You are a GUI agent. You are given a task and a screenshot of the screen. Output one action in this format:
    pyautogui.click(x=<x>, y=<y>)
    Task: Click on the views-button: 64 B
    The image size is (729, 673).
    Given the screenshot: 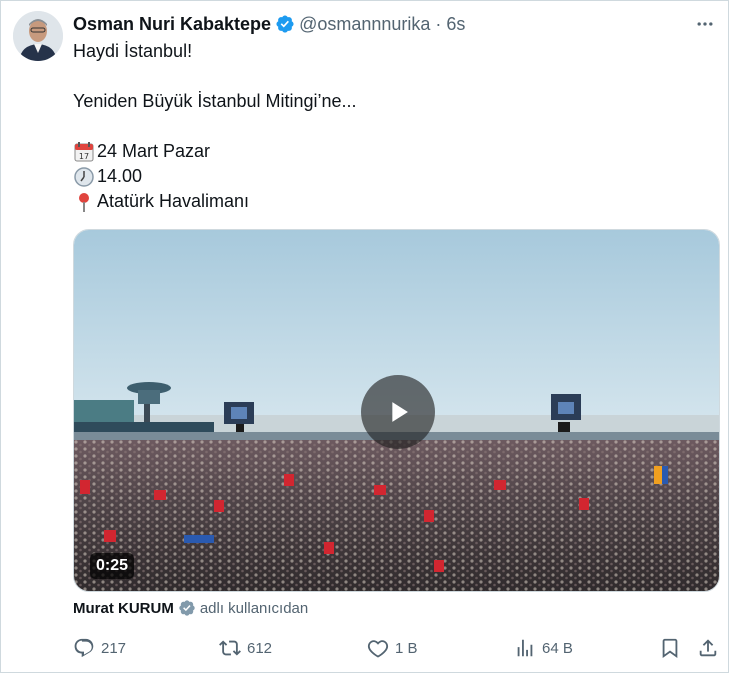 What is the action you would take?
    pyautogui.click(x=543, y=648)
    